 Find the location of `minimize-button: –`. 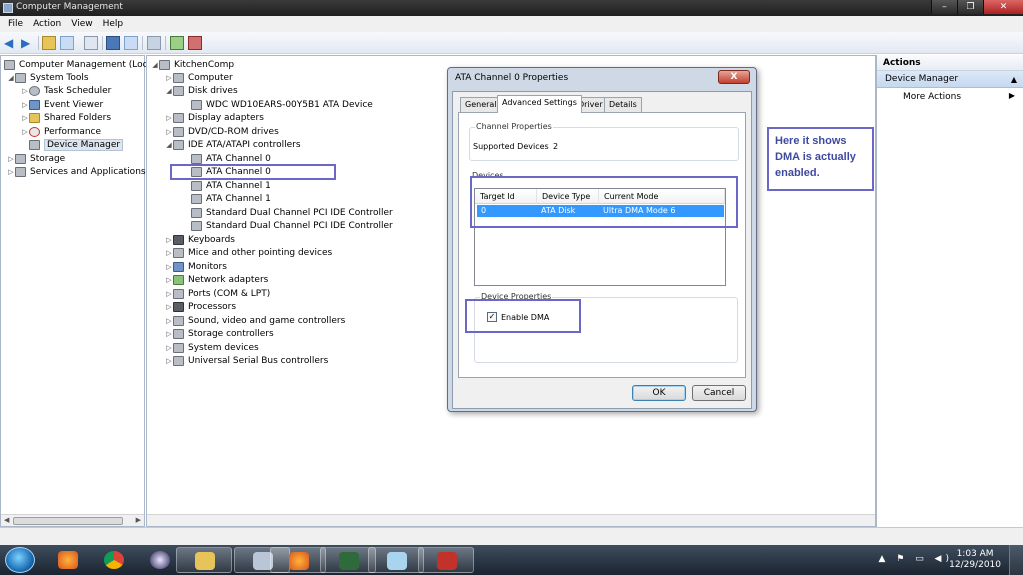

minimize-button: – is located at coordinates (944, 7).